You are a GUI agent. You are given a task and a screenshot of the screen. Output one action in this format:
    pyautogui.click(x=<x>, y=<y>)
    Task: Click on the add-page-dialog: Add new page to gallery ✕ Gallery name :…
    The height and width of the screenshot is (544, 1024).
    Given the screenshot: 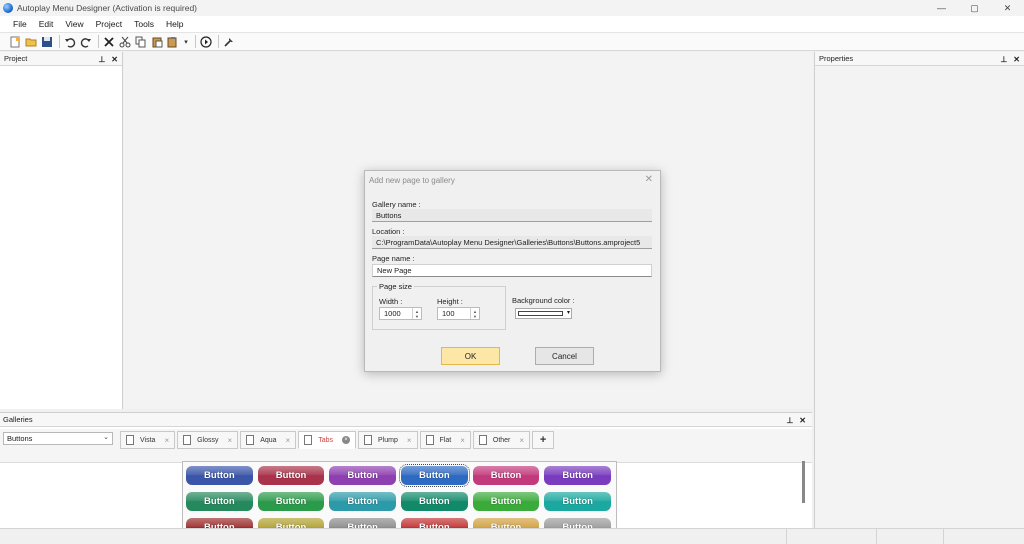 What is the action you would take?
    pyautogui.click(x=512, y=271)
    